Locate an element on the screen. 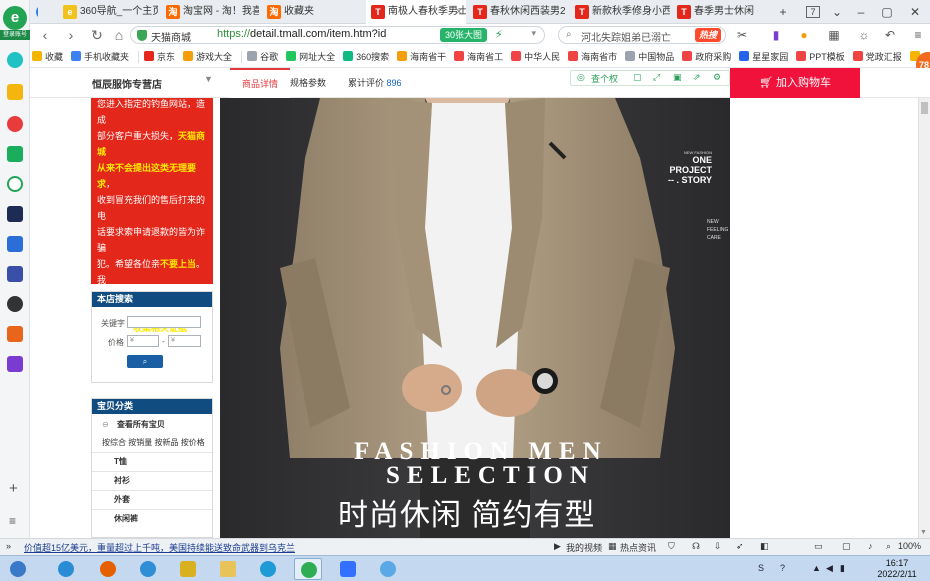 This screenshot has width=930, height=581. bolt-icon: ⚡ is located at coordinates (499, 34).